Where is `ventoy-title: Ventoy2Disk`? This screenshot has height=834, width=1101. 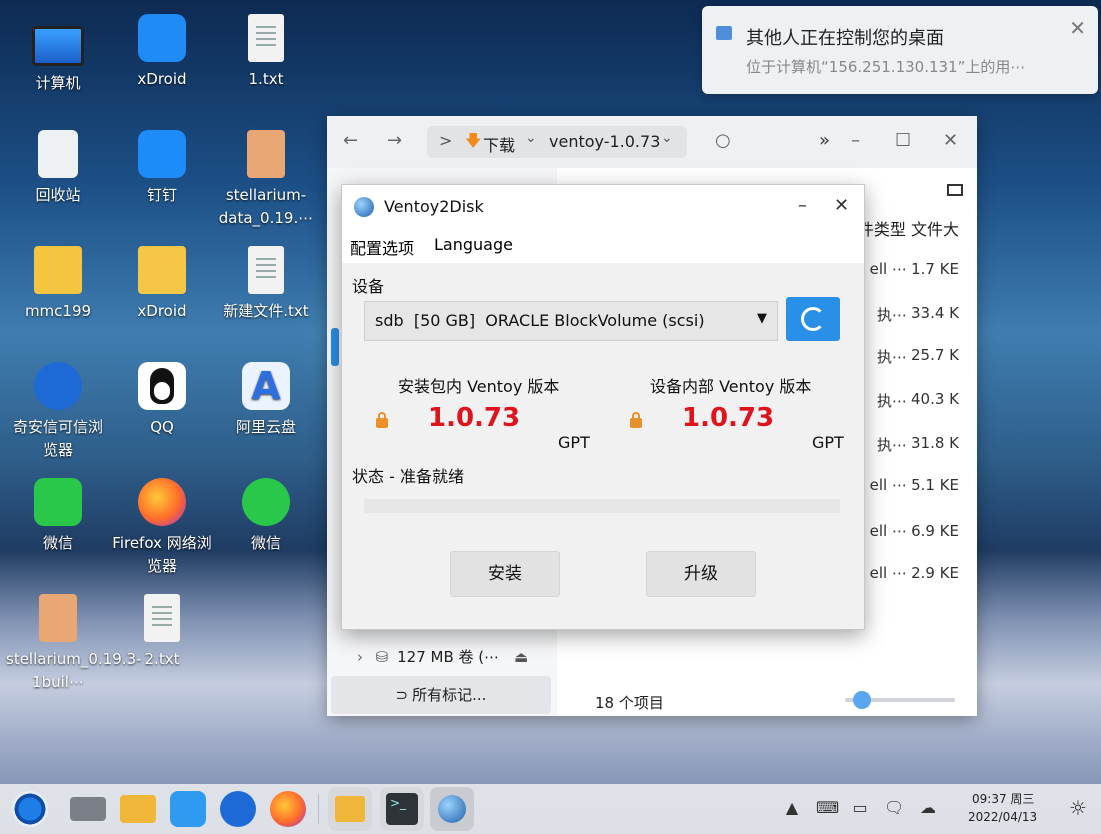 ventoy-title: Ventoy2Disk is located at coordinates (434, 206).